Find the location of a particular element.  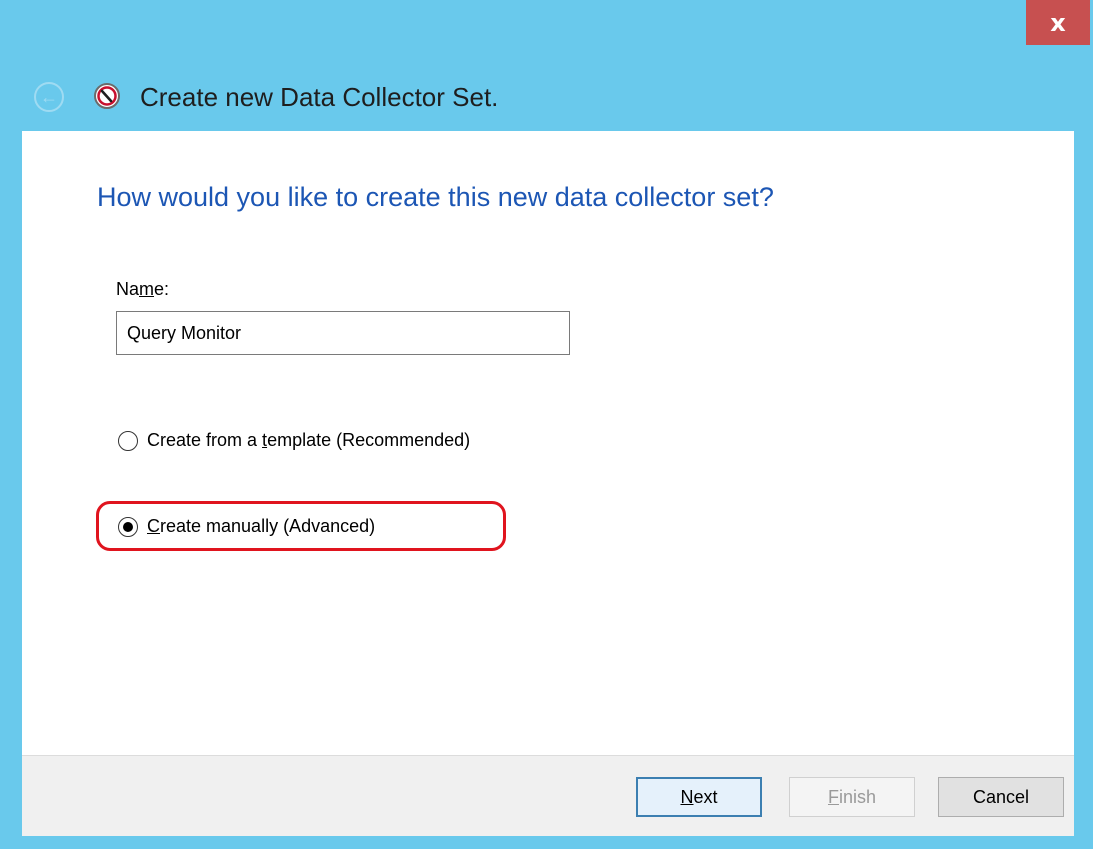

radio-manual-label: Create manually (Advanced) is located at coordinates (261, 526).